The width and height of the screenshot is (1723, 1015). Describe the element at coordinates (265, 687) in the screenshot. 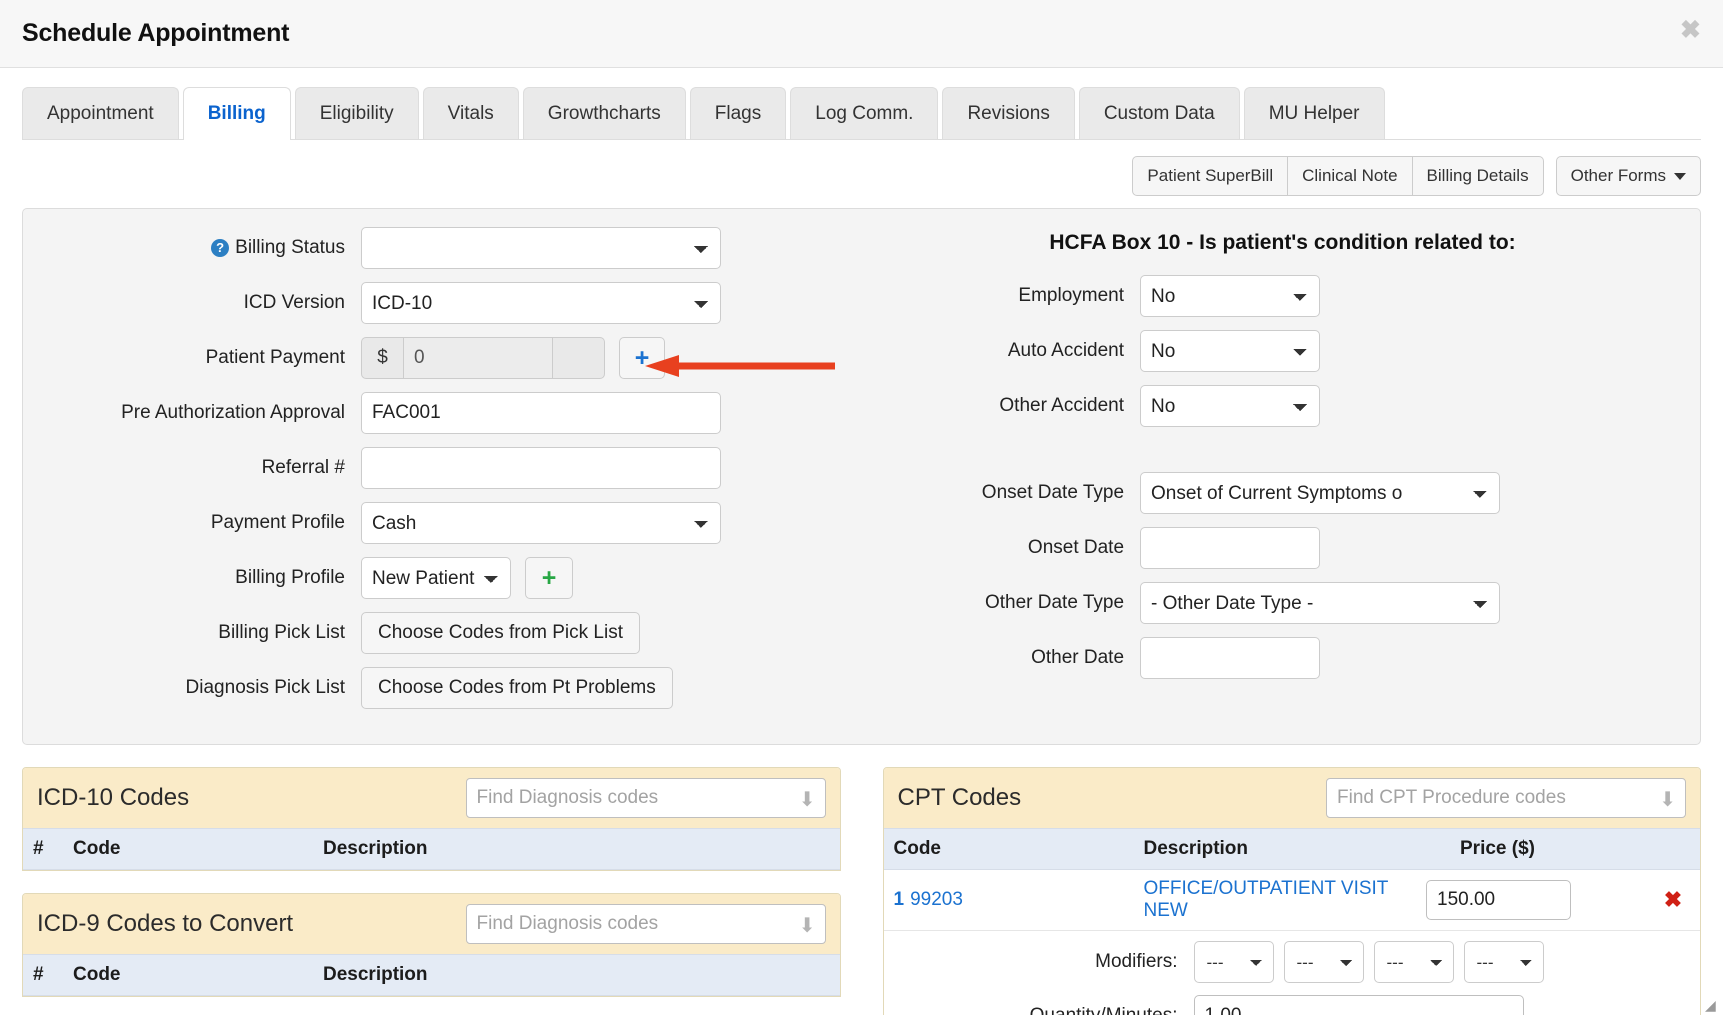

I see `diagnosis-pick-list-label: Diagnosis Pick List` at that location.